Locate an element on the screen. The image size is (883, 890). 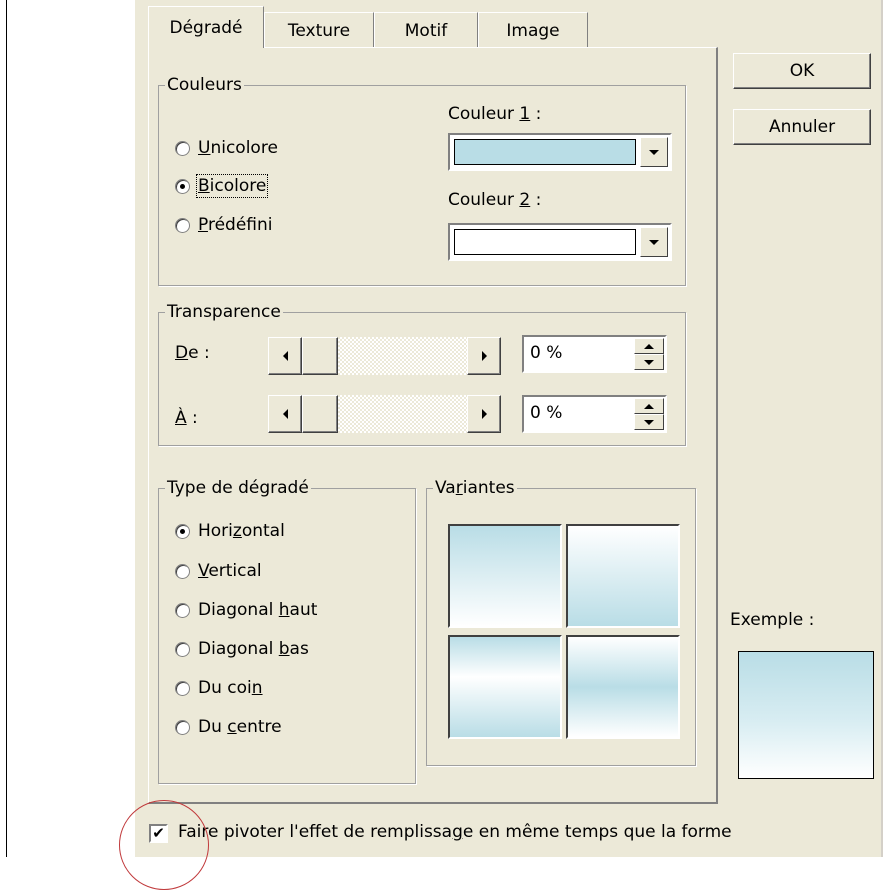
radio-diagonal-down-label: Diagonal bas is located at coordinates (253, 649).